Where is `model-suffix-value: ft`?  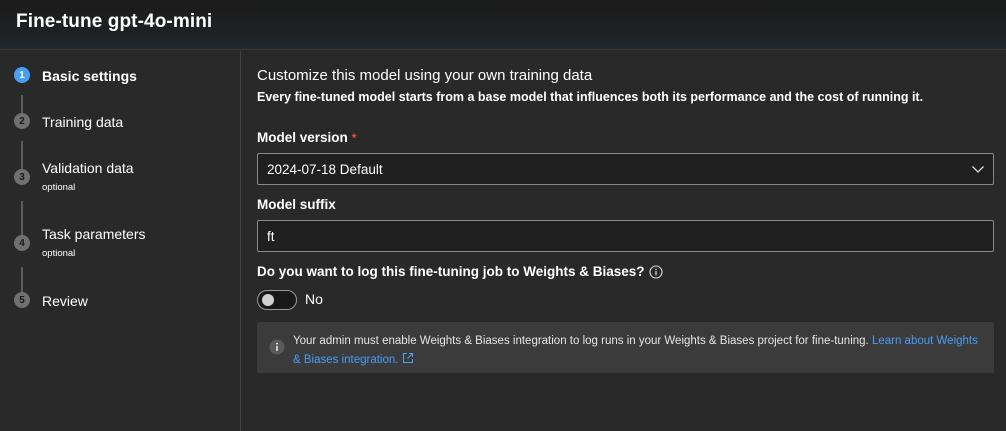
model-suffix-value: ft is located at coordinates (271, 236).